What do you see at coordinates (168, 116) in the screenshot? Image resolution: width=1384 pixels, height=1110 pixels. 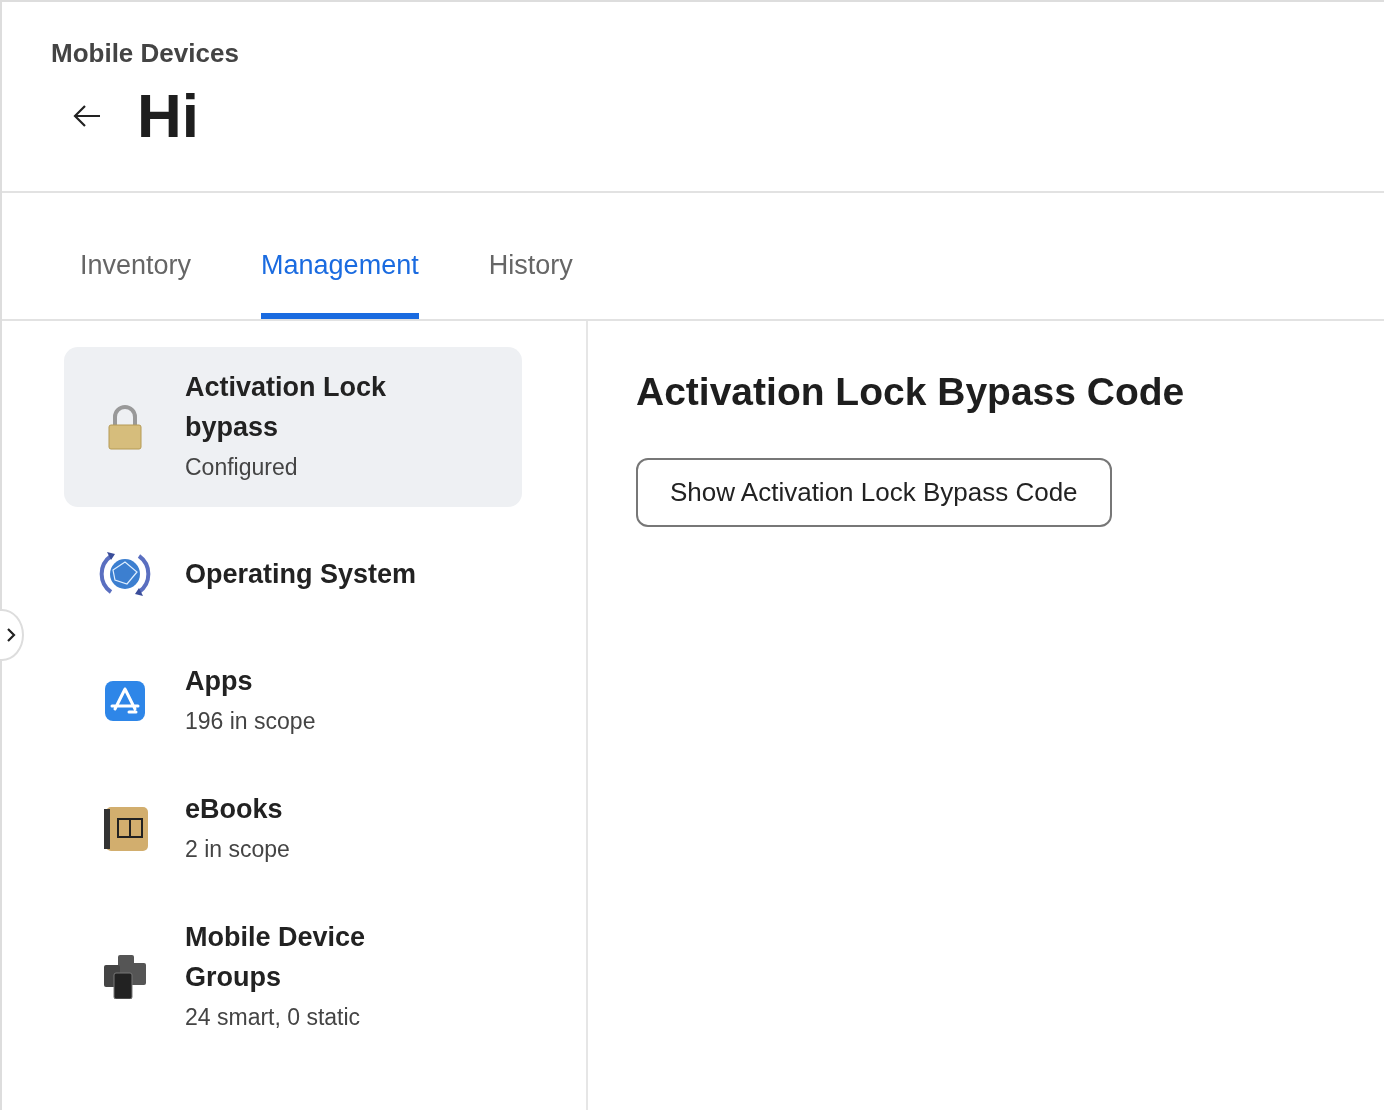 I see `page-title: Hi` at bounding box center [168, 116].